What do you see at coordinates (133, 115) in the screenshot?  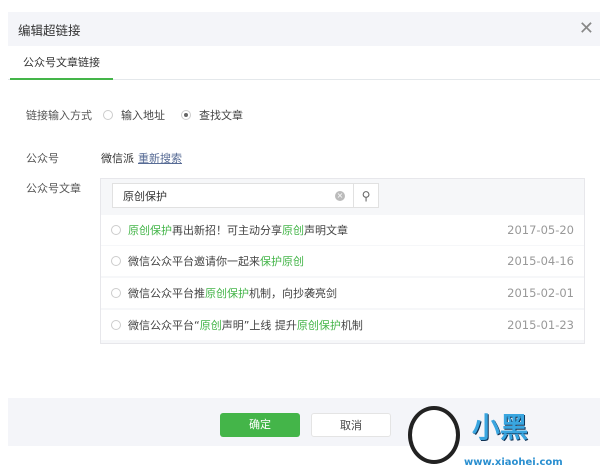 I see `radio-enter-address: 输入地址` at bounding box center [133, 115].